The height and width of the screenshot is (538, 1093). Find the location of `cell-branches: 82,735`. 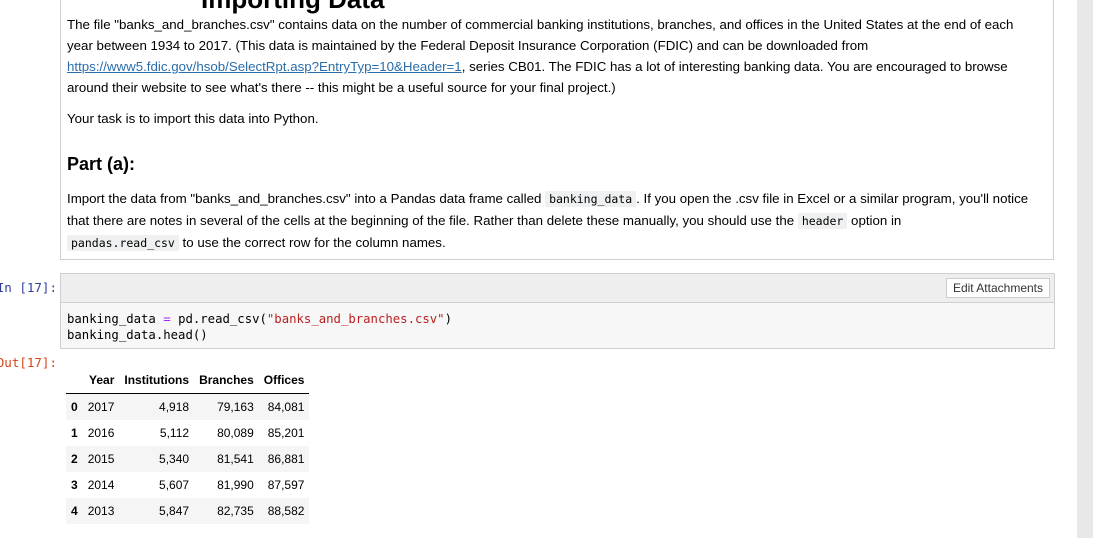

cell-branches: 82,735 is located at coordinates (235, 511).